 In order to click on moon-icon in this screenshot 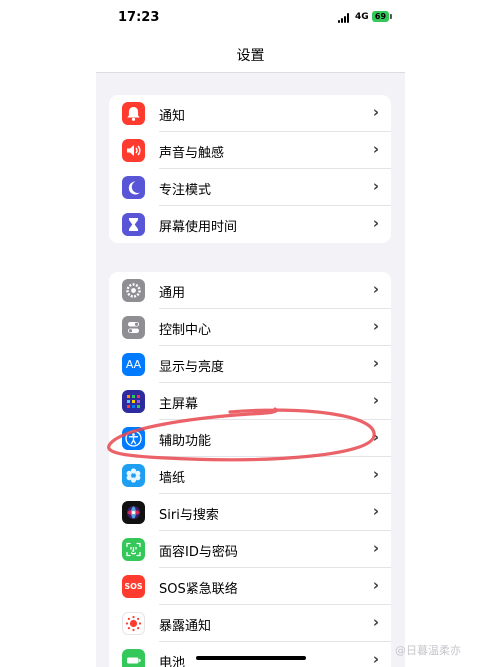, I will do `click(133, 187)`.